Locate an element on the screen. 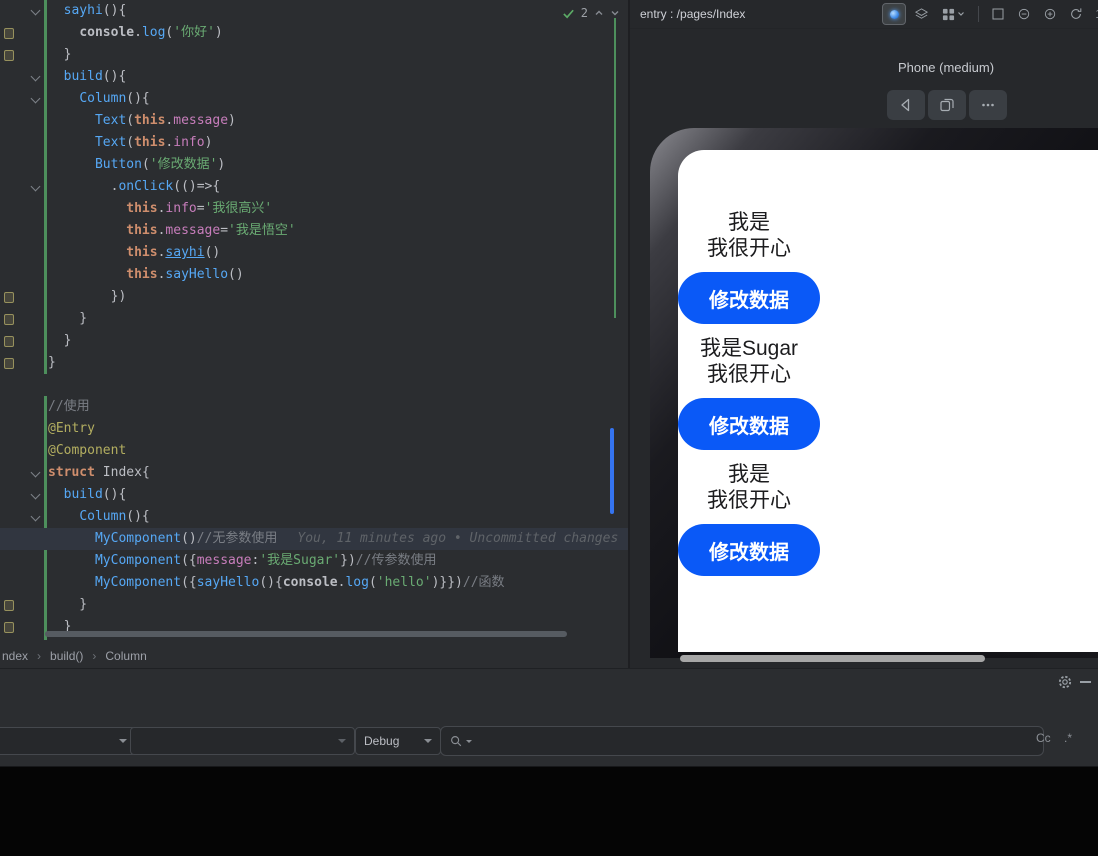 The image size is (1098, 856). component-tree-button is located at coordinates (921, 14).